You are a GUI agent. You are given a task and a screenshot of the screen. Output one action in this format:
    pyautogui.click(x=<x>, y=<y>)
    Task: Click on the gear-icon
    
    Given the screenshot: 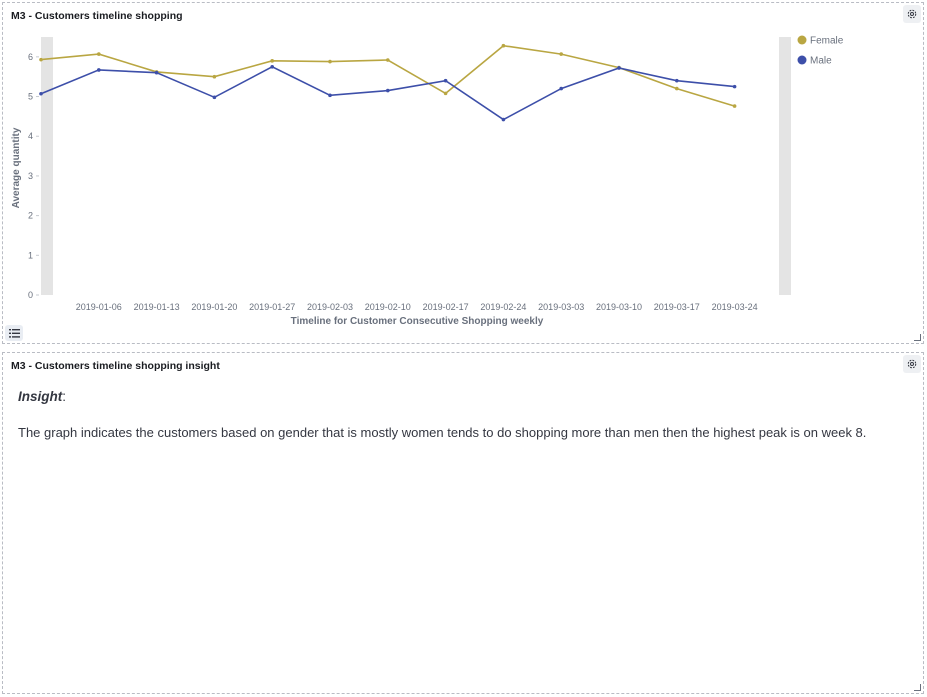 What is the action you would take?
    pyautogui.click(x=912, y=364)
    